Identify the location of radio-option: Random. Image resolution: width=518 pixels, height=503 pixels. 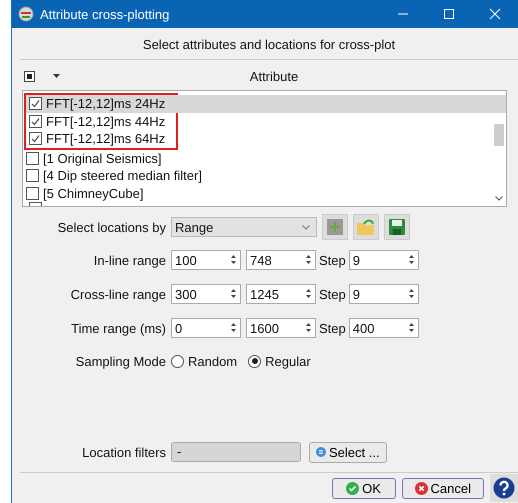
(204, 361).